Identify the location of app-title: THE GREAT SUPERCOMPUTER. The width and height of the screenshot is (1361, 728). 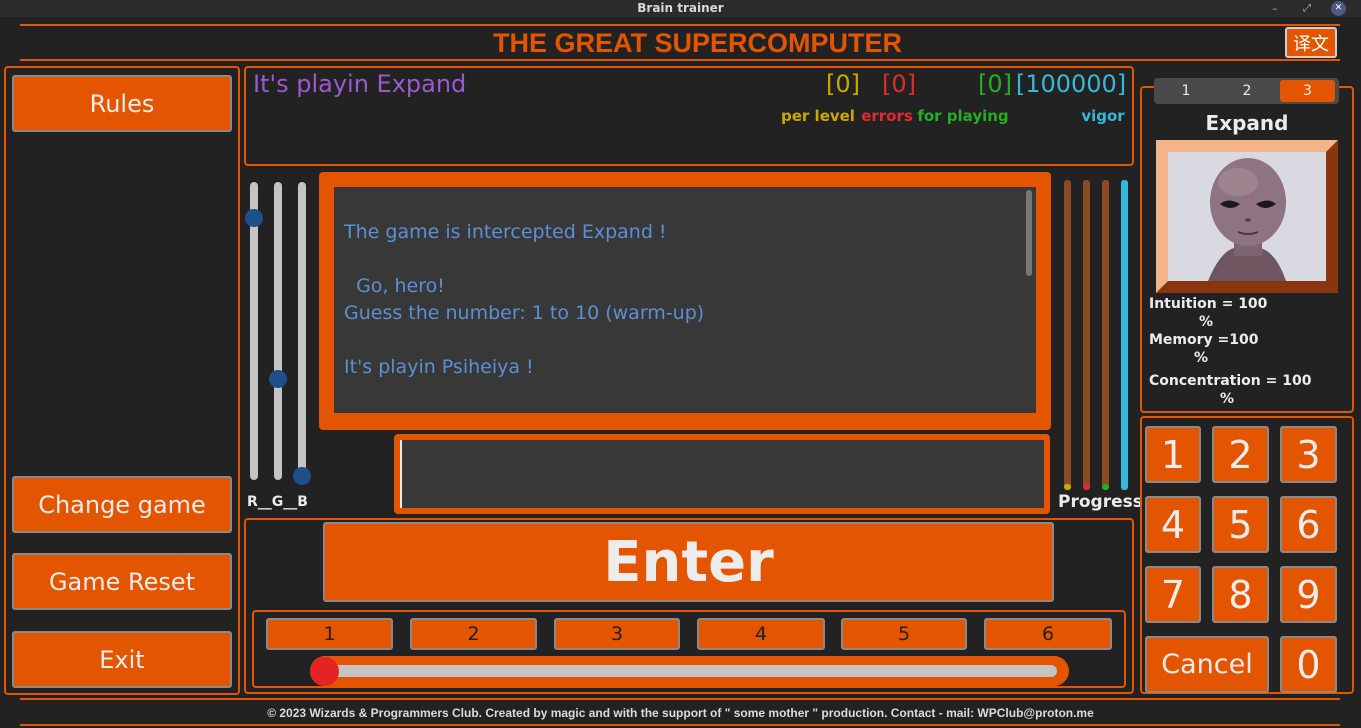
(697, 43).